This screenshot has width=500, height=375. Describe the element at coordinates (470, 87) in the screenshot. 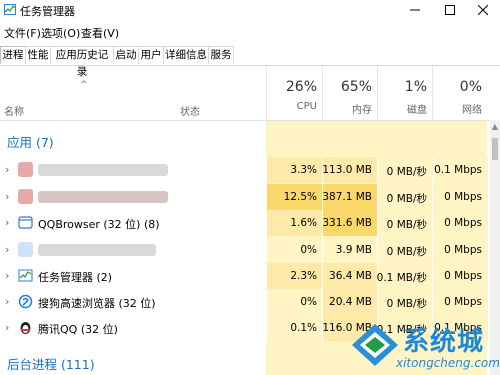

I see `network-percent: 0%` at that location.